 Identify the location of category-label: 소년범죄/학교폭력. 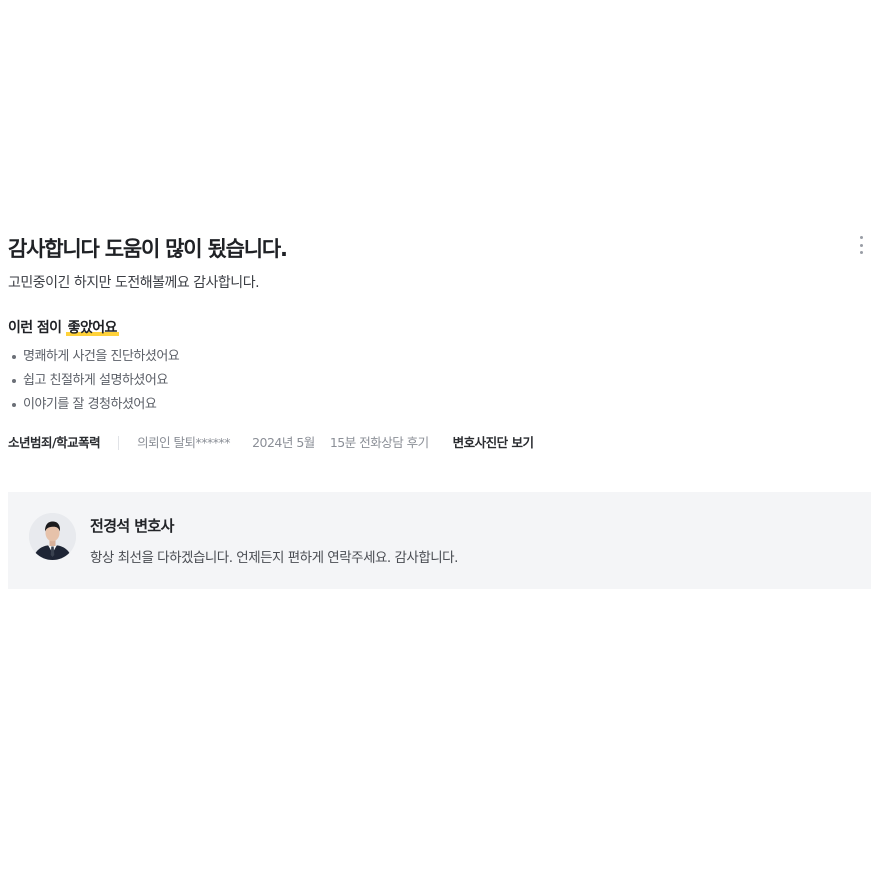
(54, 442).